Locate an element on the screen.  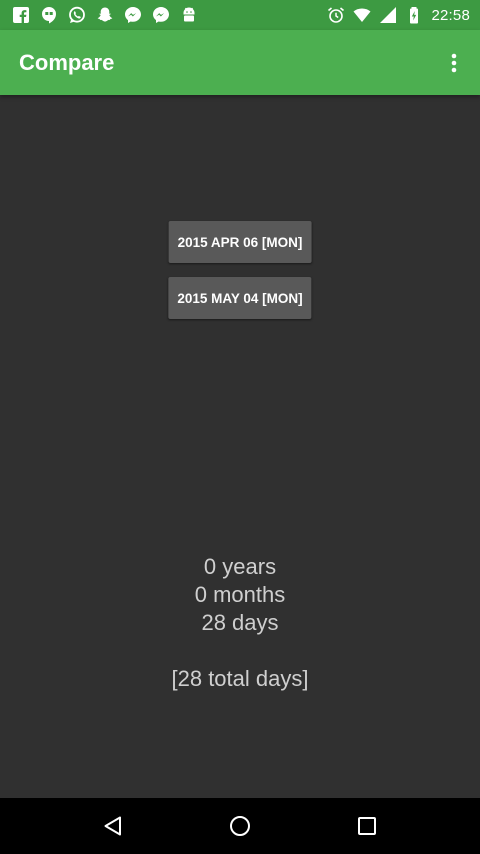
whatsapp-icon is located at coordinates (77, 14).